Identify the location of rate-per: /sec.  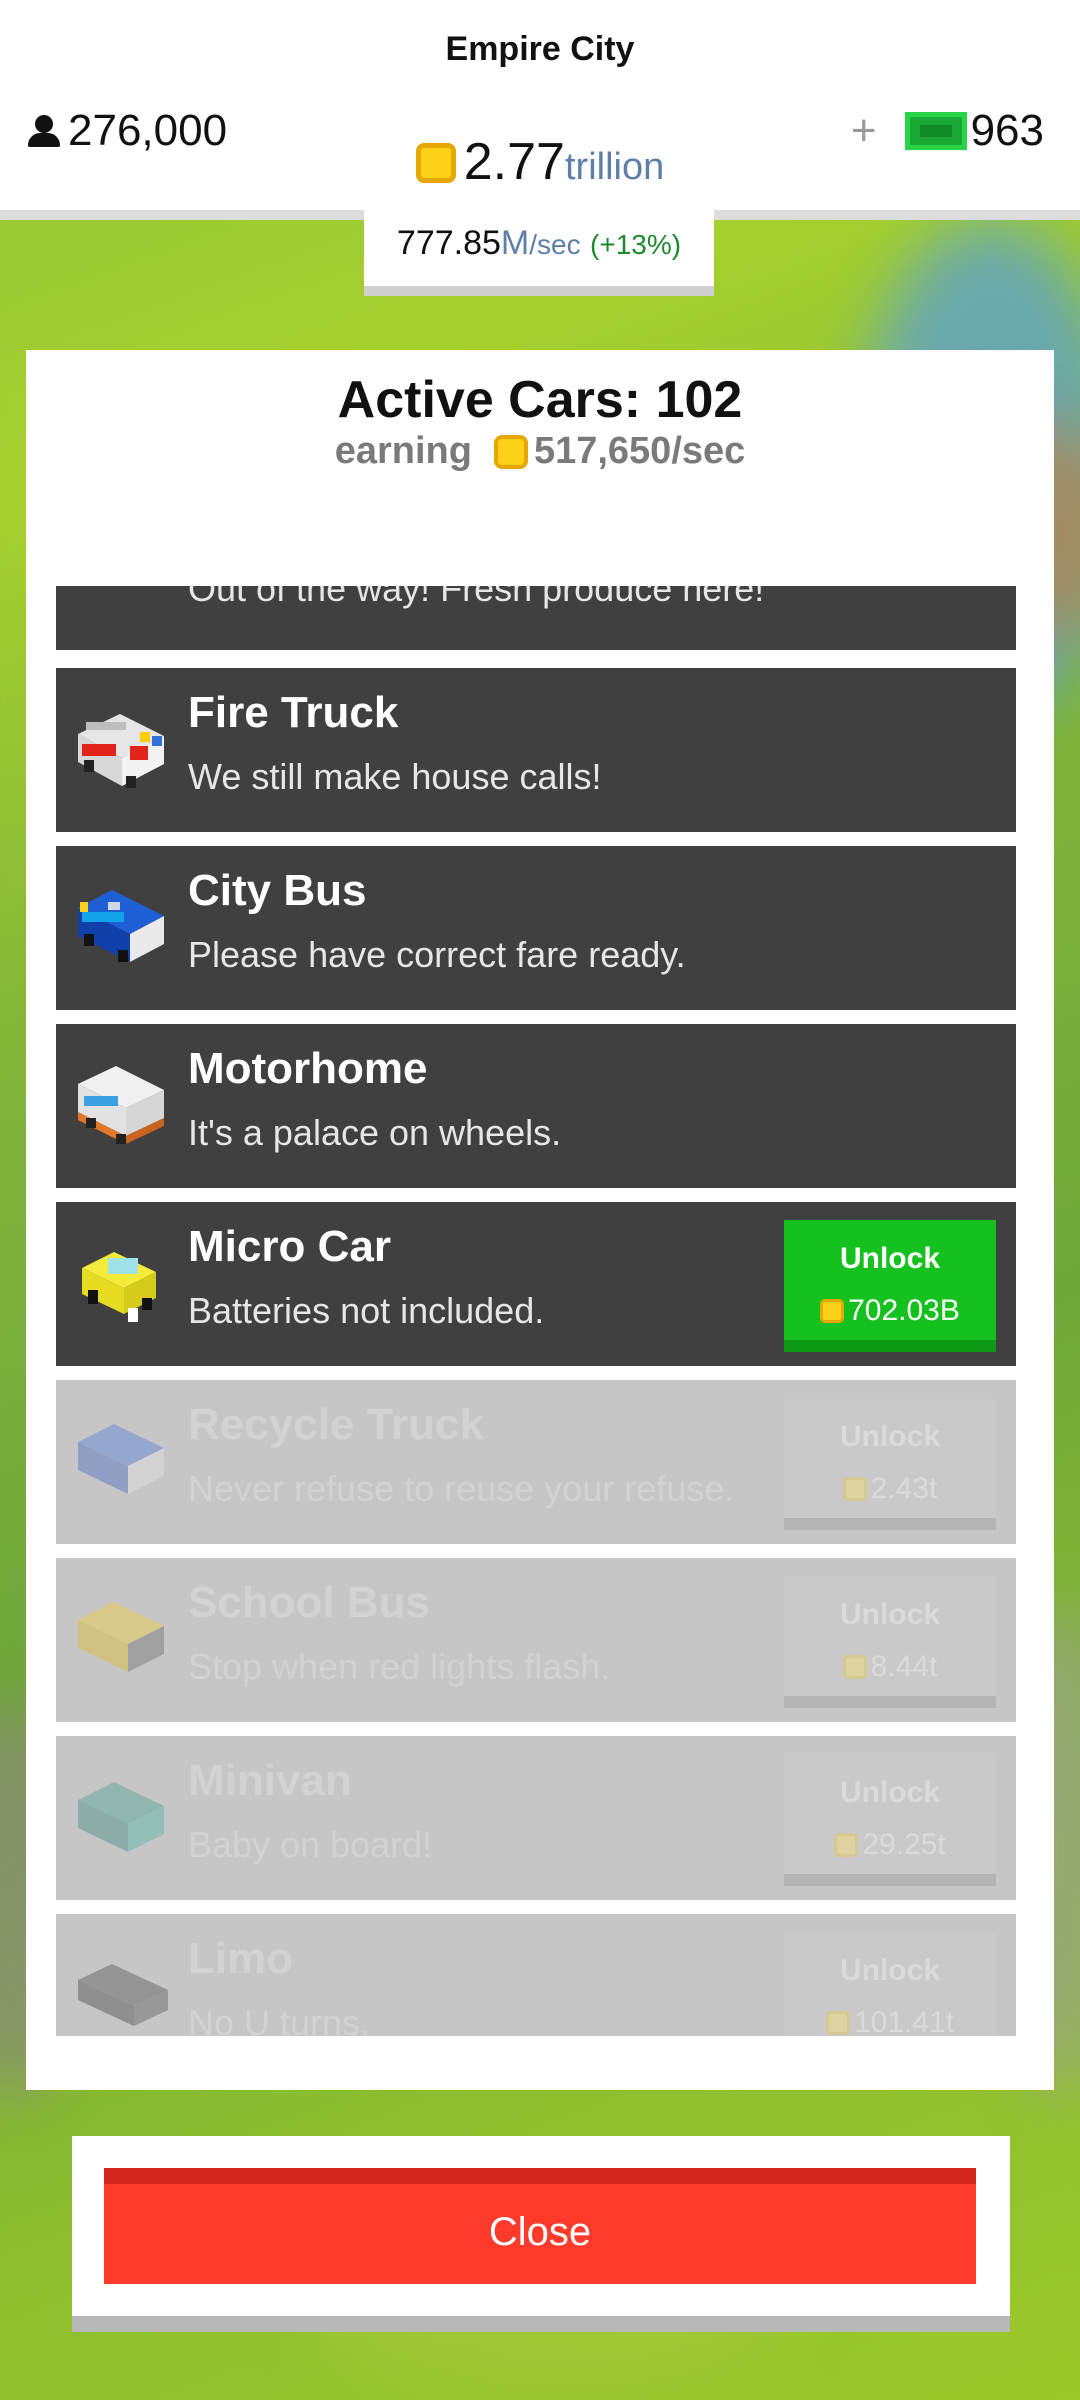
(555, 244).